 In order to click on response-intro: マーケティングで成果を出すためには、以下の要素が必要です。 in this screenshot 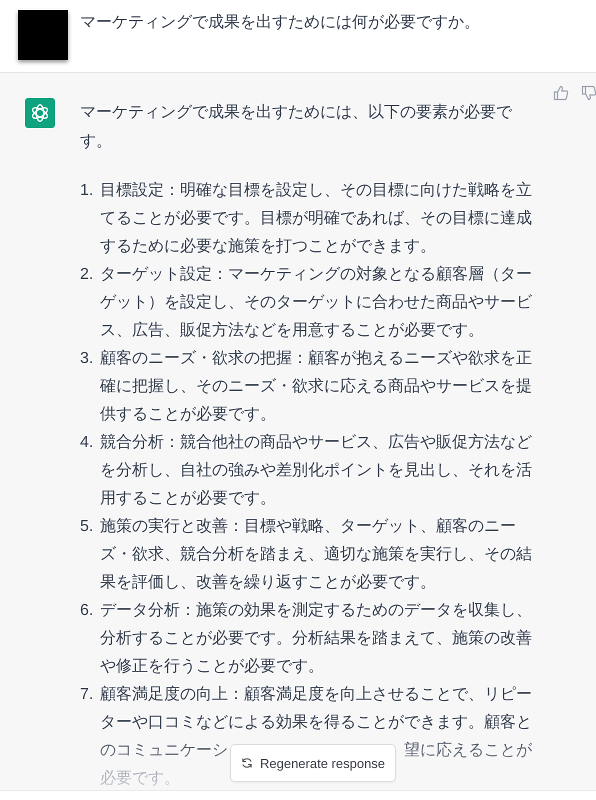, I will do `click(297, 127)`.